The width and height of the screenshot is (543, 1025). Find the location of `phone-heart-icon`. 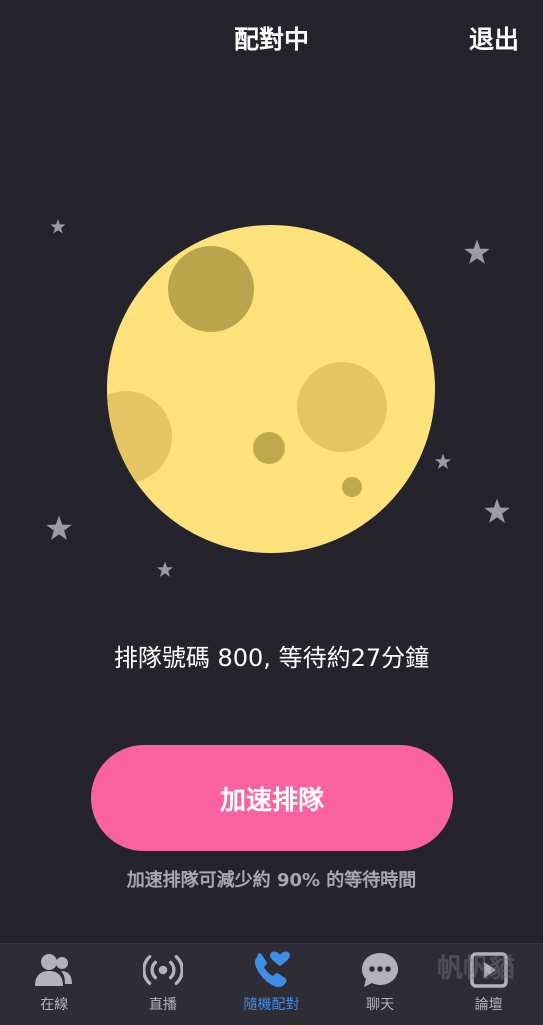

phone-heart-icon is located at coordinates (271, 970).